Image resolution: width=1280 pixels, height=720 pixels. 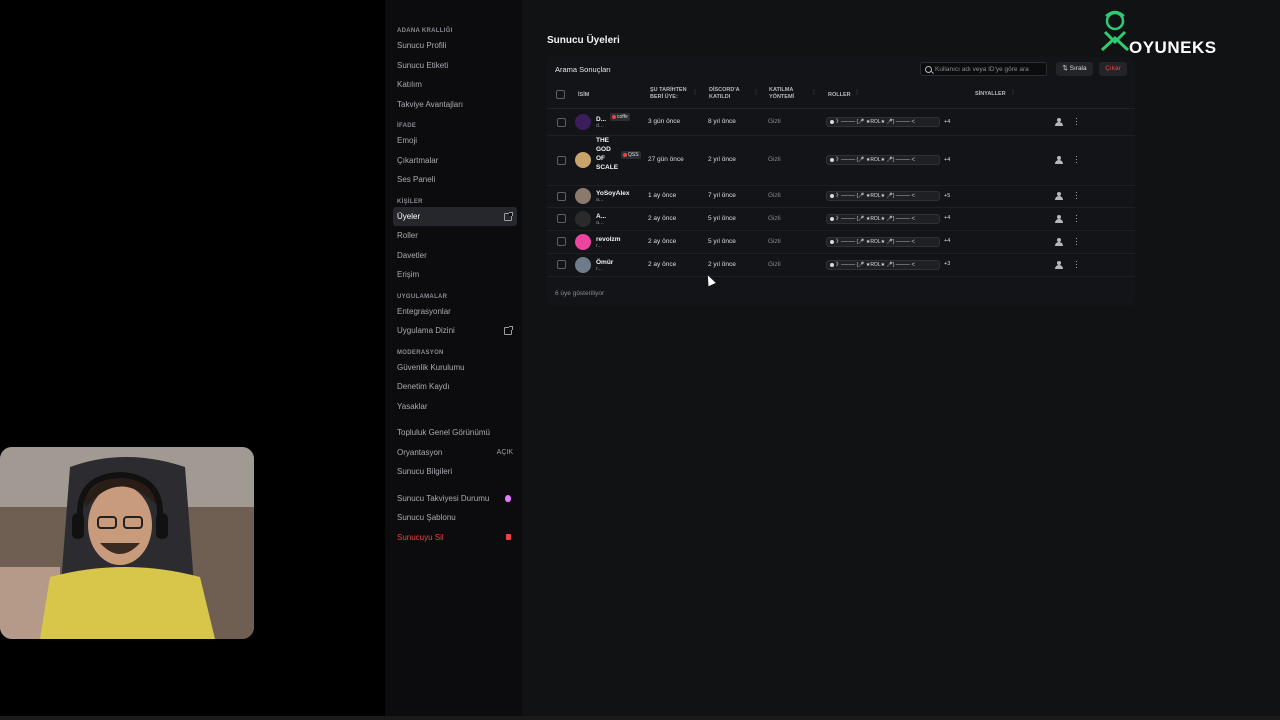 I want to click on column-header-join-method: KATILMA YÖNTEMİ, so click(x=781, y=94).